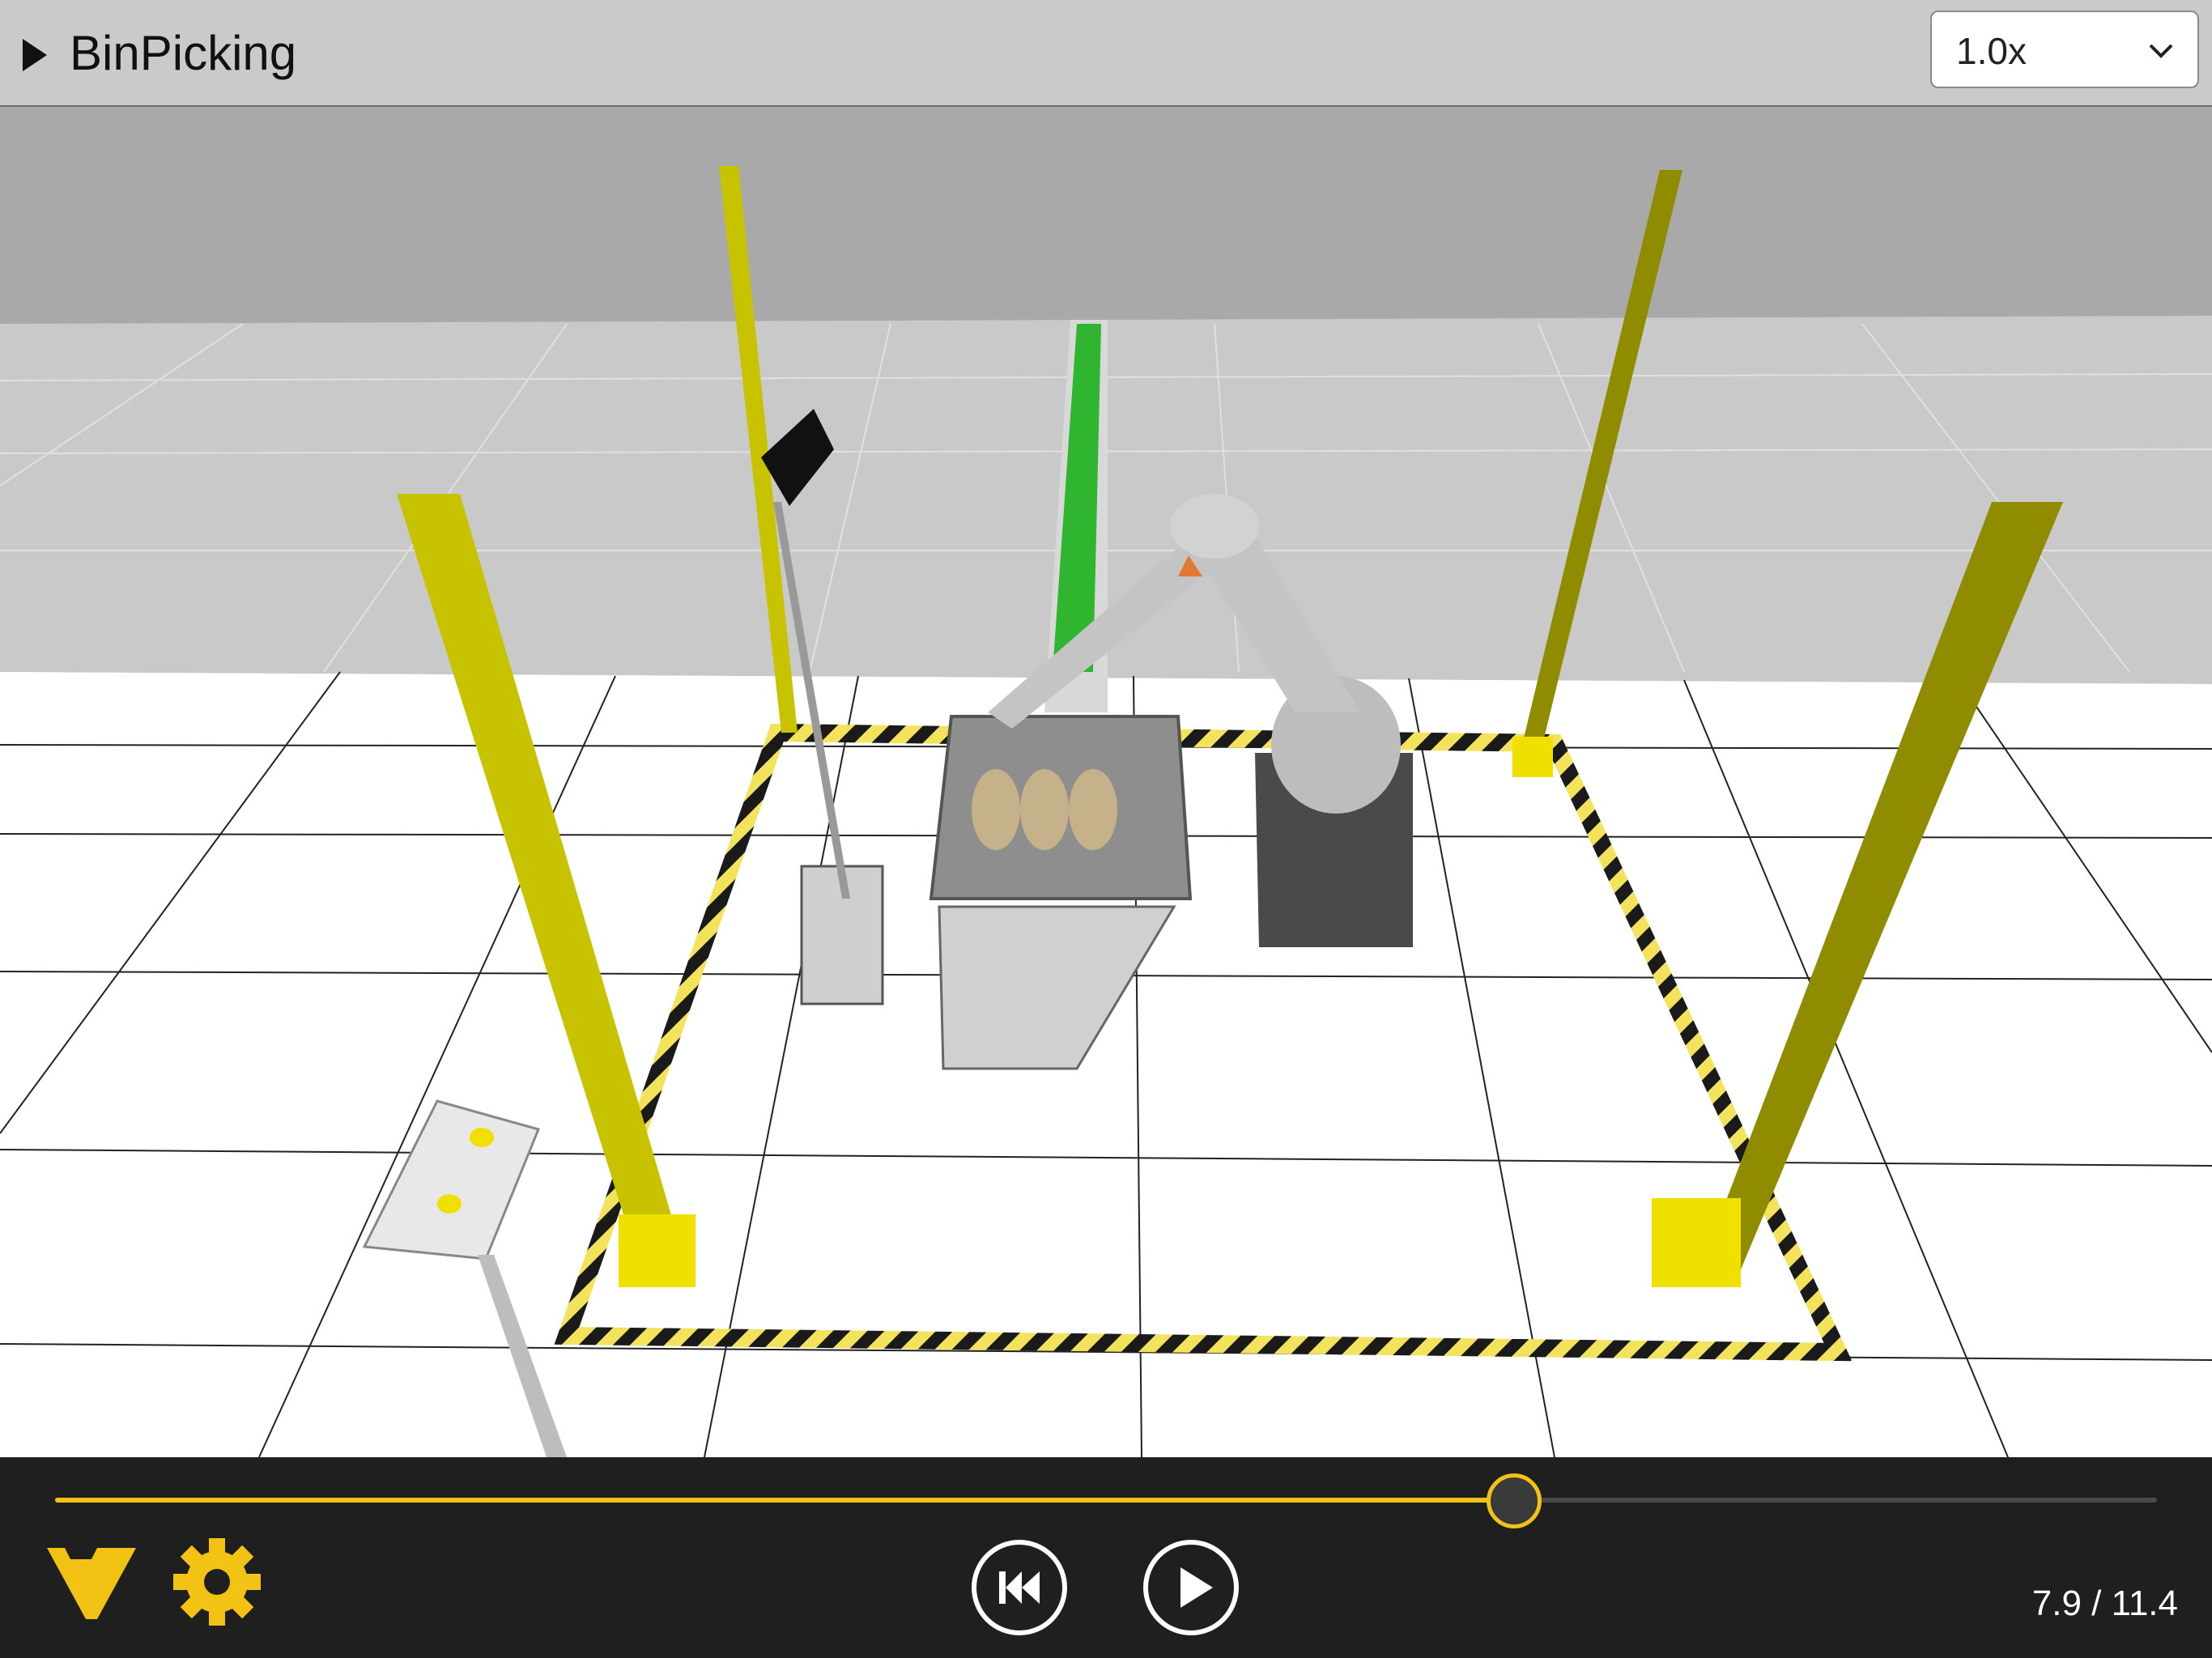  What do you see at coordinates (783, 1500) in the screenshot?
I see `timeline-progress` at bounding box center [783, 1500].